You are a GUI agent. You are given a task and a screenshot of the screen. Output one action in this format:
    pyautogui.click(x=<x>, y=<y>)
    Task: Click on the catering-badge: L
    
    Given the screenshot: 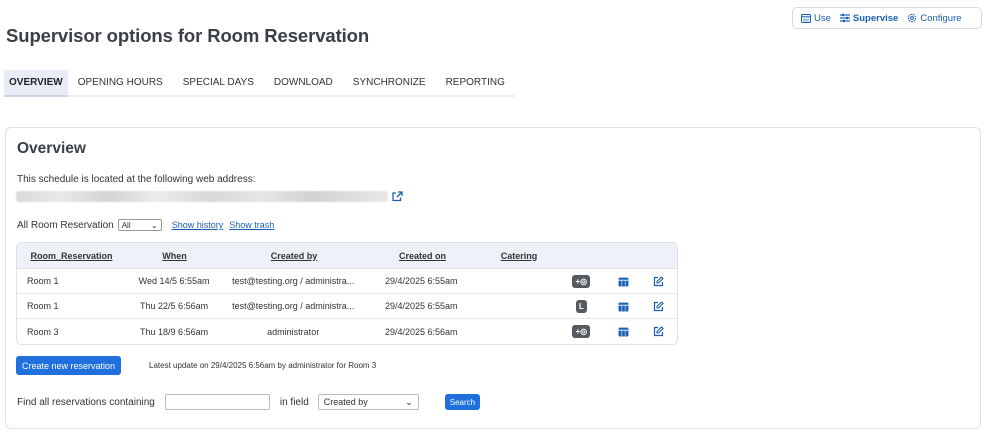 What is the action you would take?
    pyautogui.click(x=581, y=306)
    